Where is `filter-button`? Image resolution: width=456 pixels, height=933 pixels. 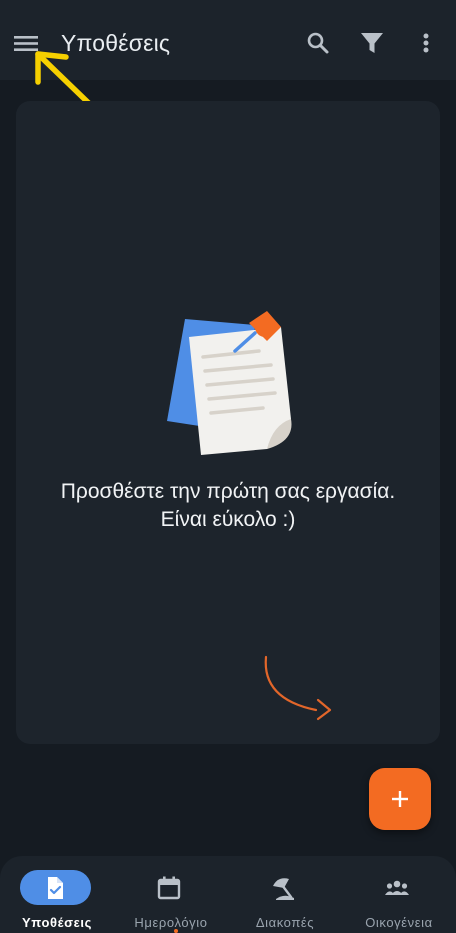
filter-button is located at coordinates (372, 43).